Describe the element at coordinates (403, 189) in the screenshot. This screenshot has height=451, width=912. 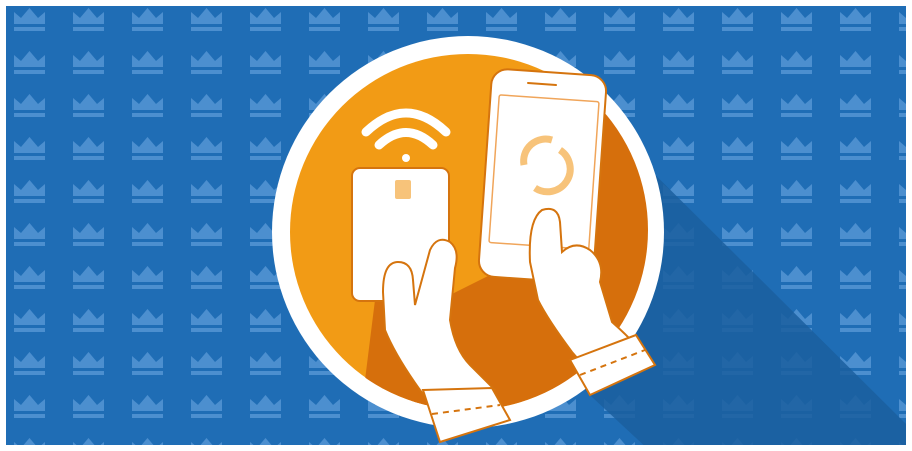
I see `card-chip-icon` at that location.